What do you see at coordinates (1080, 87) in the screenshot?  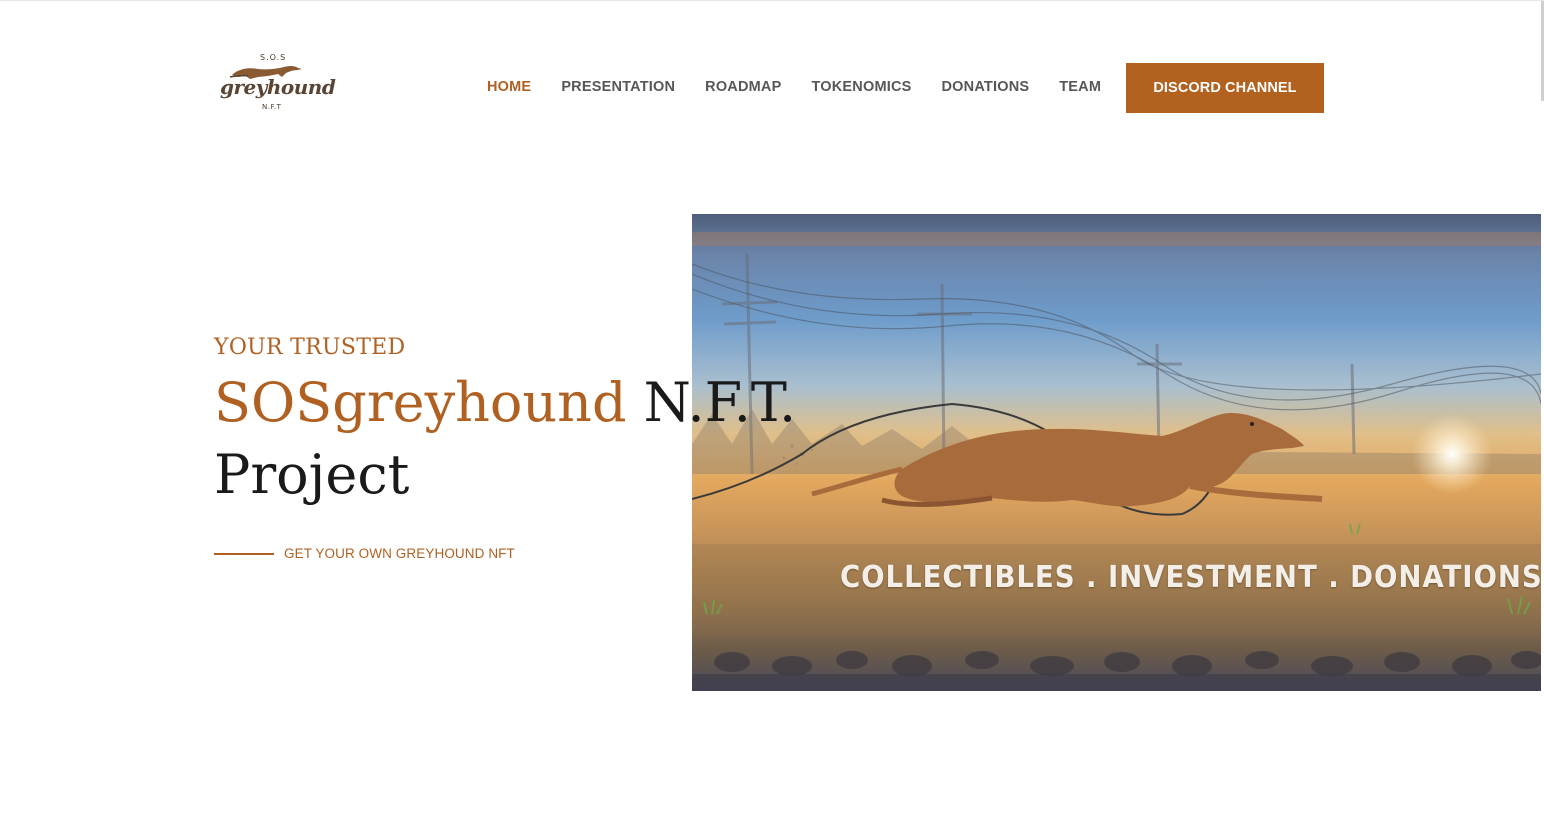 I see `nav-item-team: TEAM` at bounding box center [1080, 87].